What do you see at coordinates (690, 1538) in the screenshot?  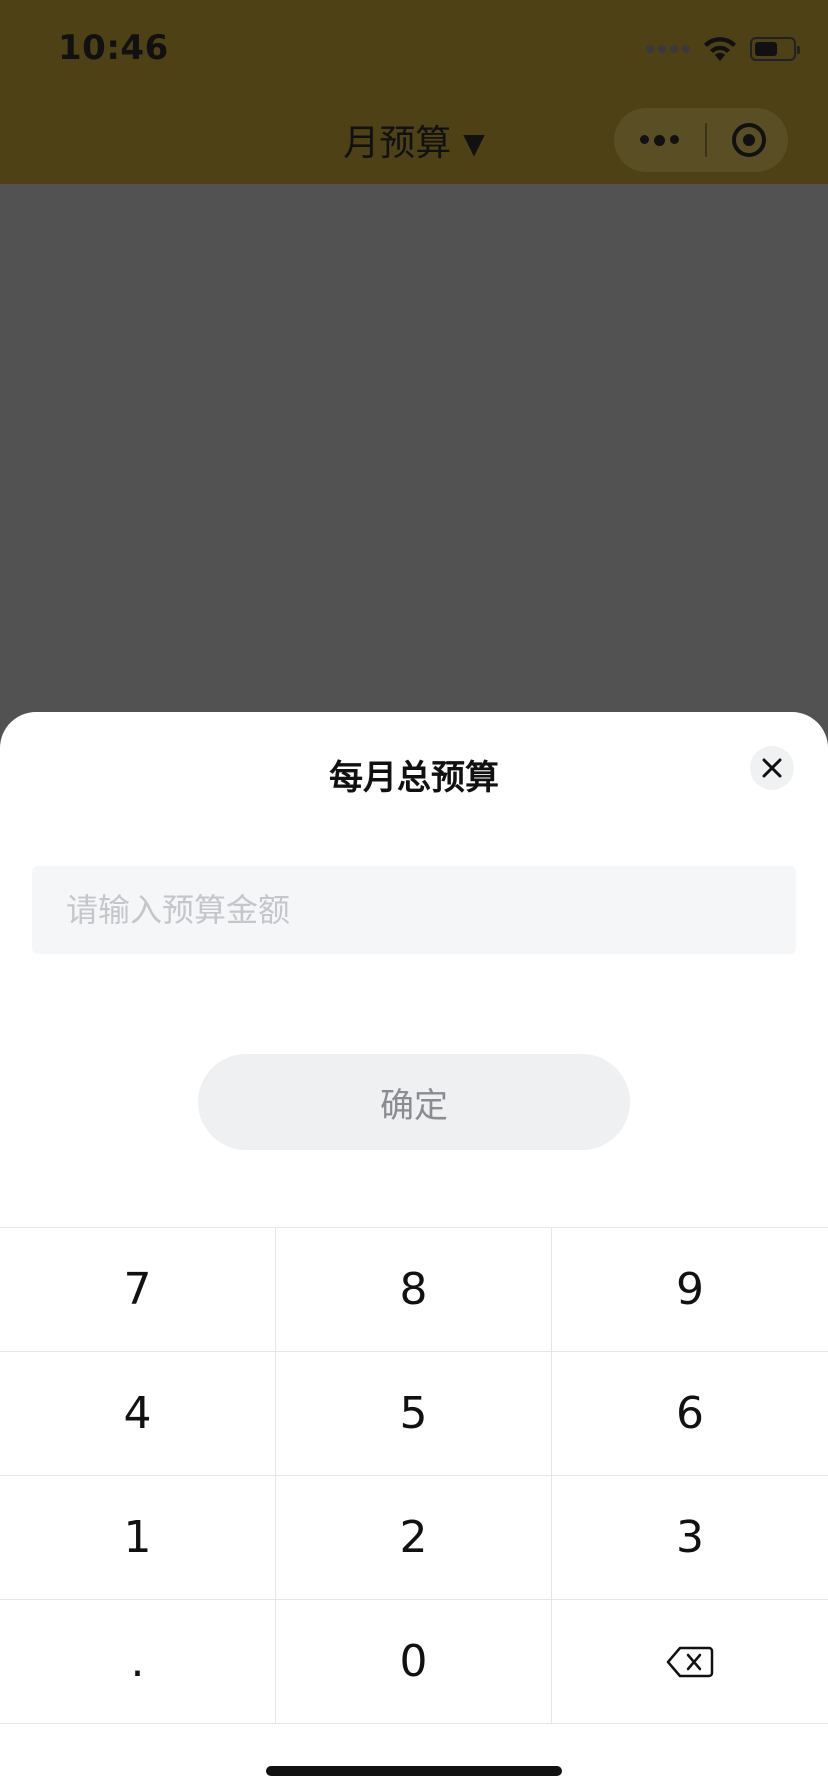 I see `key-3: 3` at bounding box center [690, 1538].